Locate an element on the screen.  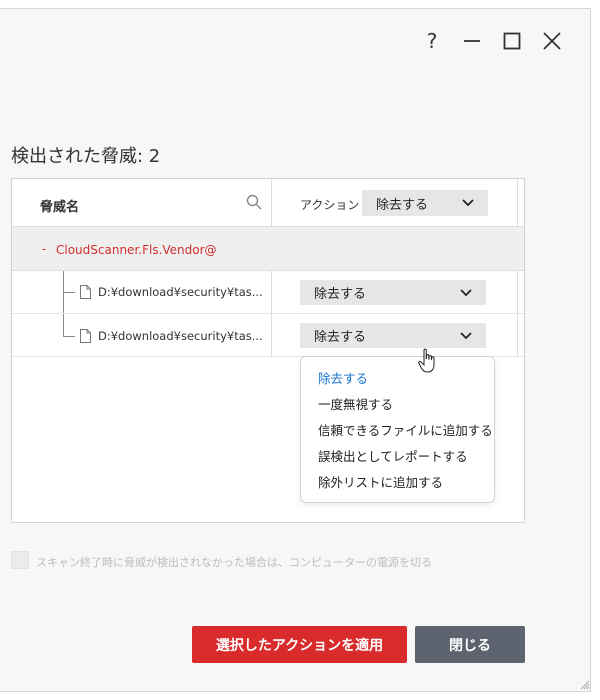
shutdown-checkbox is located at coordinates (20, 560).